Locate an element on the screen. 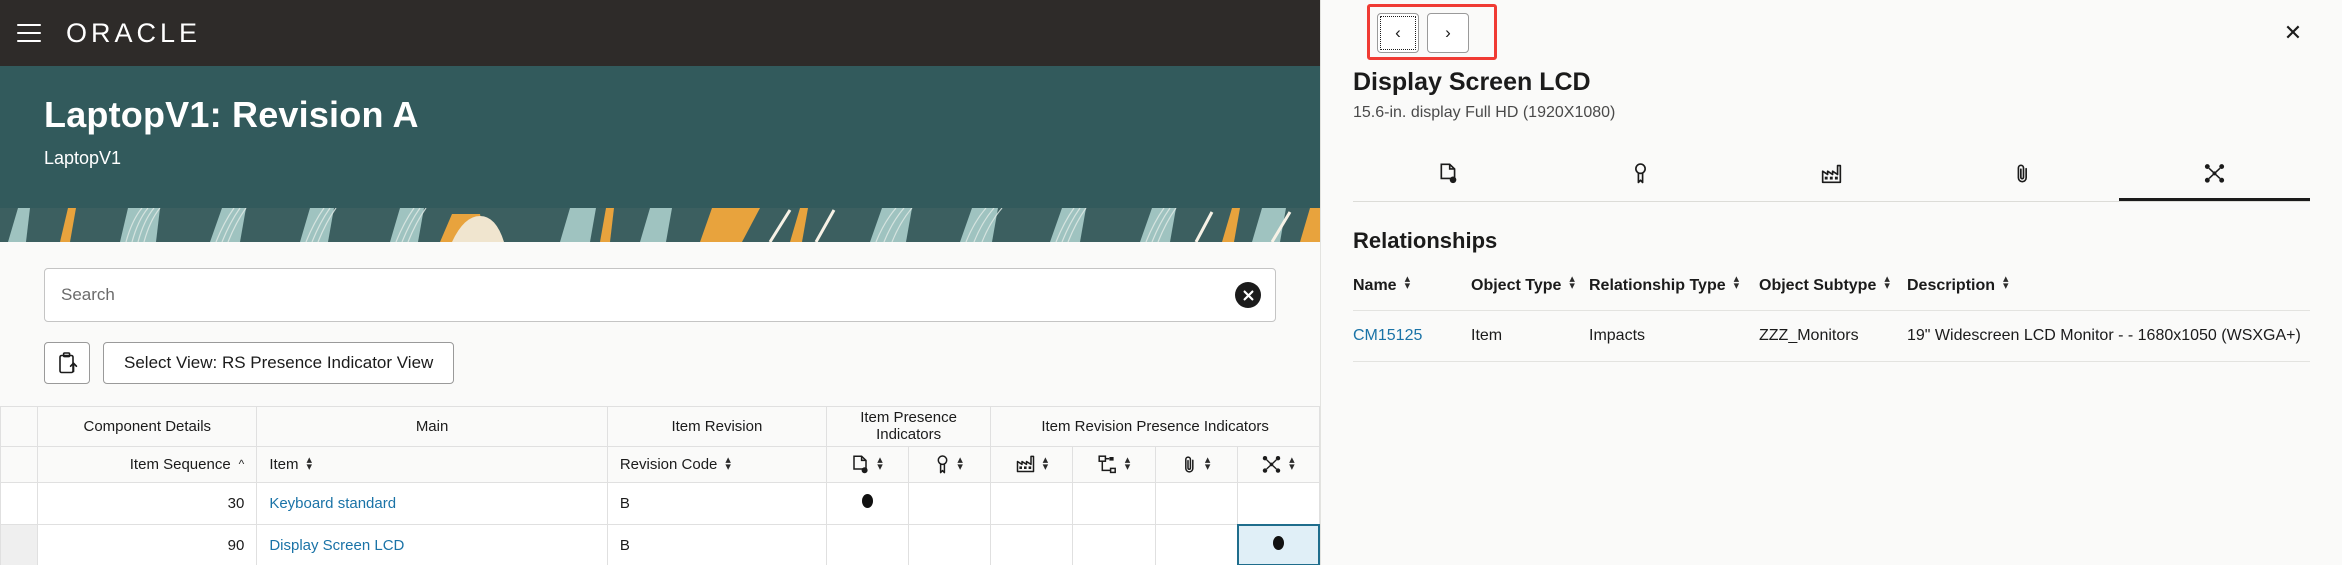 This screenshot has height=565, width=2342. rel-column-relationship-type-label: Relationship Type is located at coordinates (1657, 285).